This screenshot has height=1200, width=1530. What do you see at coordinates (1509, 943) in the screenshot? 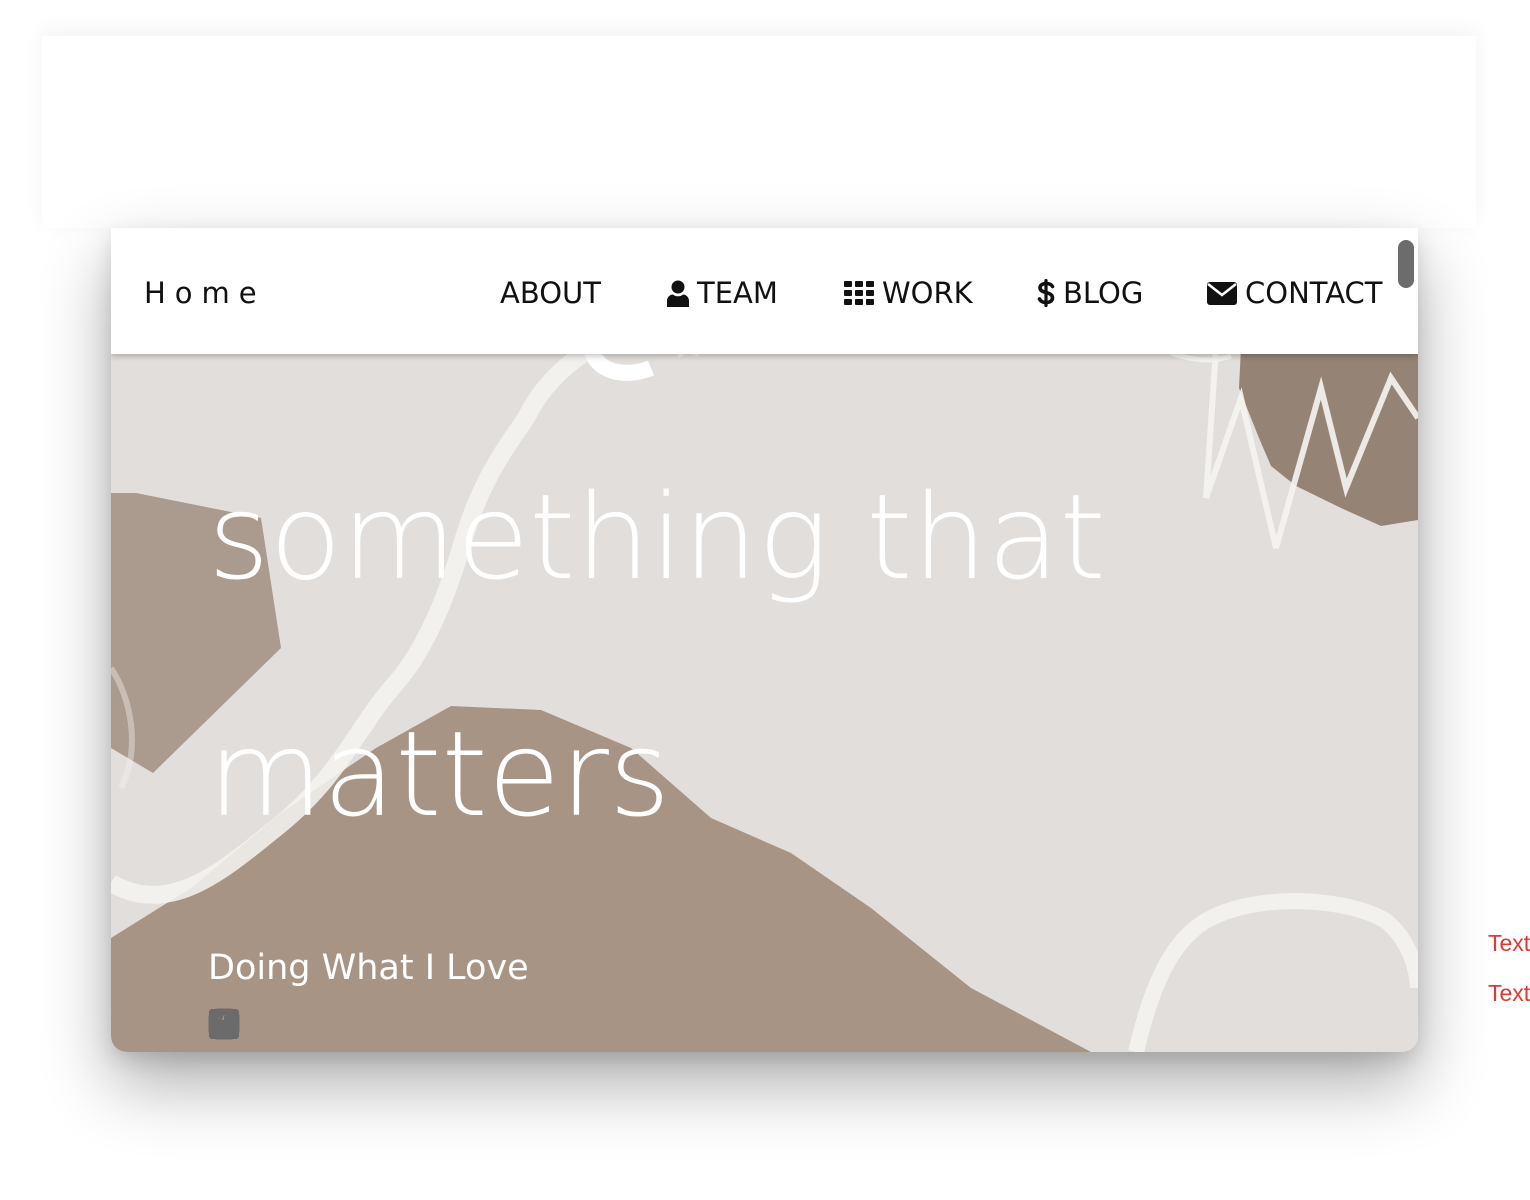
I see `side-text-1: Text` at bounding box center [1509, 943].